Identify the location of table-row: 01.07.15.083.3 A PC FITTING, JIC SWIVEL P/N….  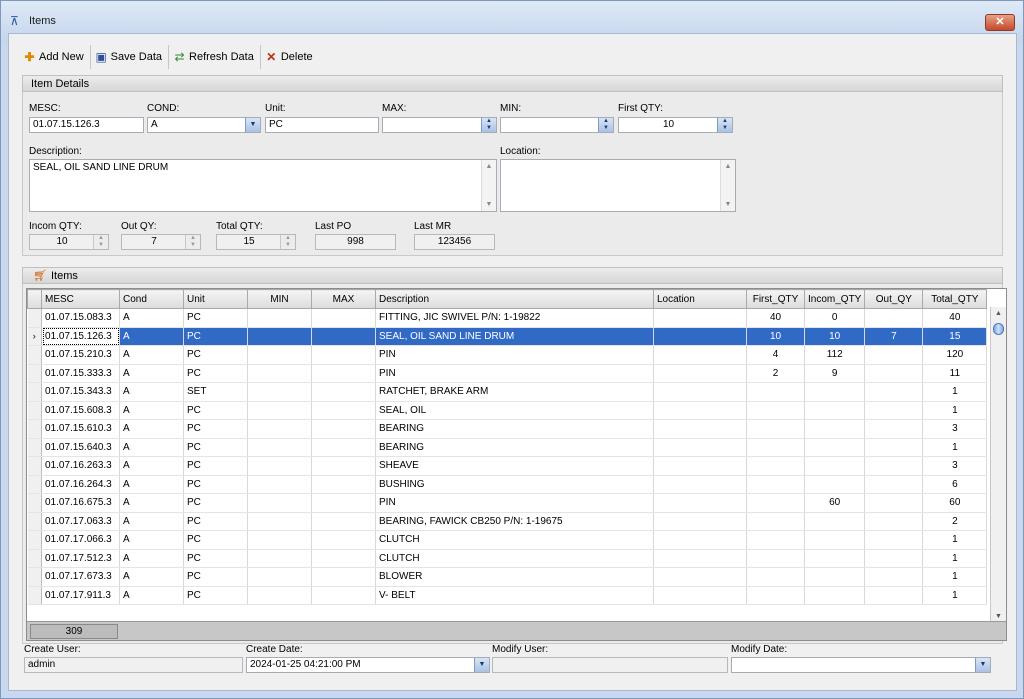
(507, 318).